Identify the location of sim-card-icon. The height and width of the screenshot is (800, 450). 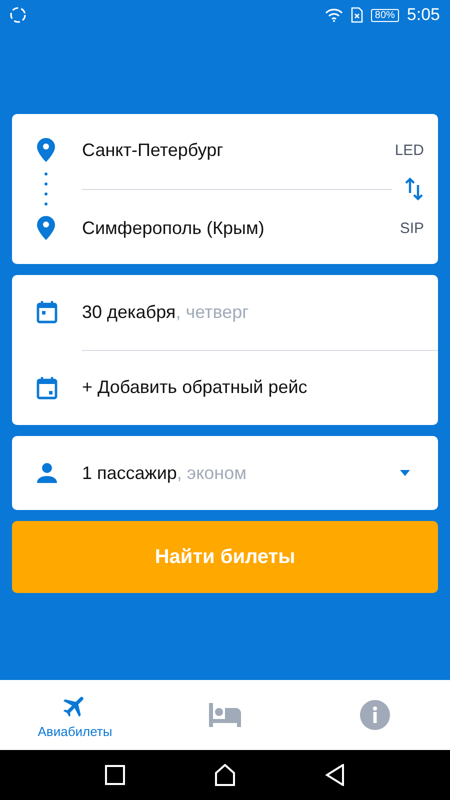
(356, 15).